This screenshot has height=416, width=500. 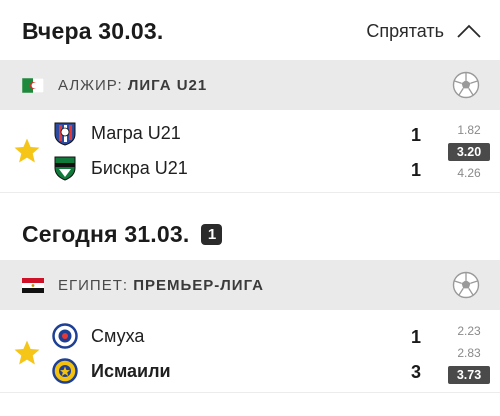 What do you see at coordinates (131, 370) in the screenshot?
I see `team-name: Исмаили` at bounding box center [131, 370].